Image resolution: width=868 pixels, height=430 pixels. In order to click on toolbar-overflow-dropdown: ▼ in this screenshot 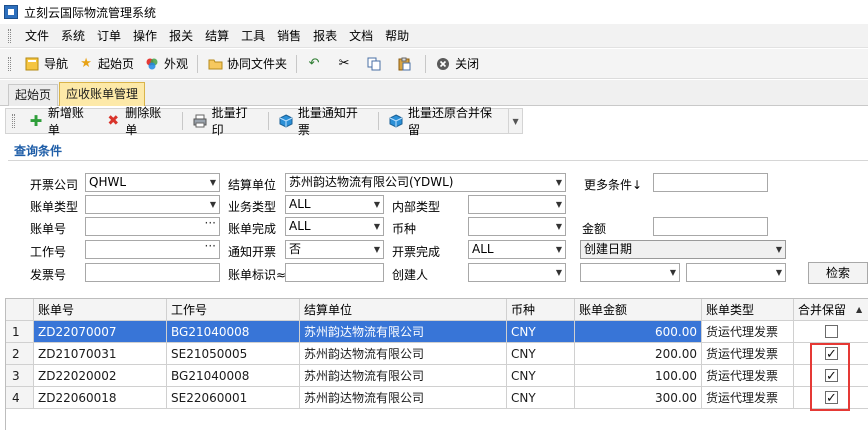, I will do `click(515, 121)`.